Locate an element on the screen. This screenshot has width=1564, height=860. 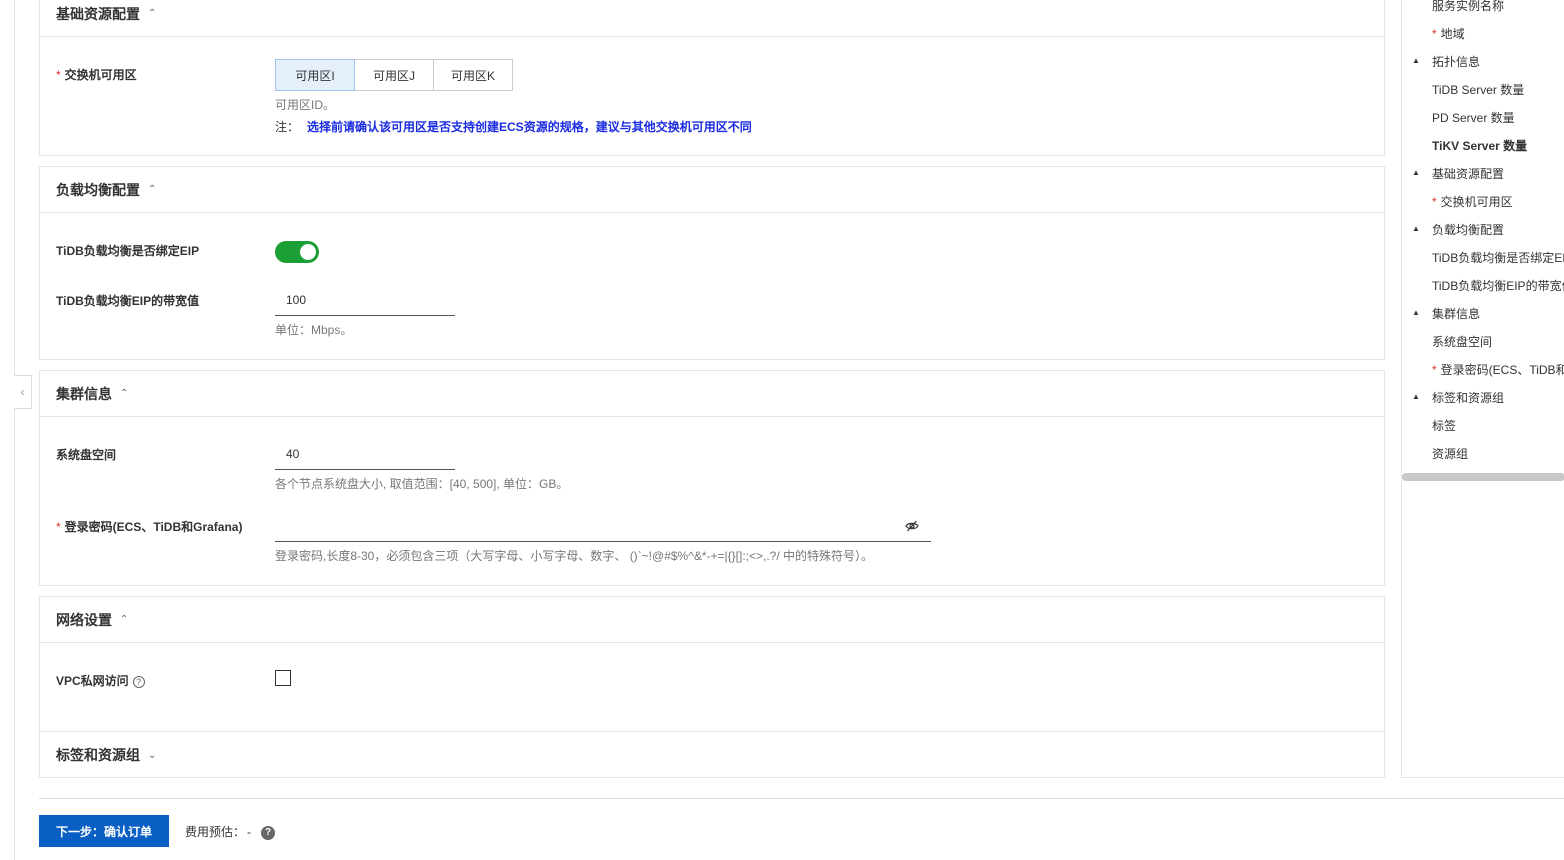
toc-item-active: TiKV Server 数量 is located at coordinates (1483, 147).